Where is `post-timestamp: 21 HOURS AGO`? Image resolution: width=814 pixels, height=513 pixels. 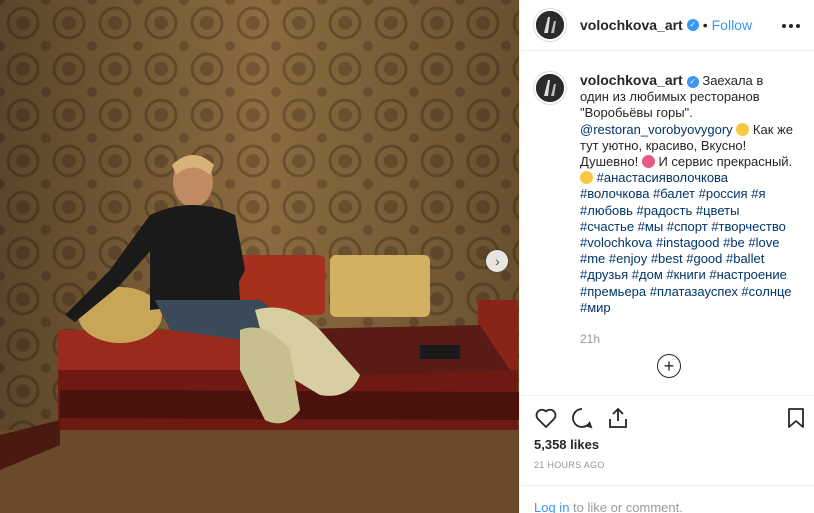
post-timestamp: 21 HOURS AGO is located at coordinates (569, 465).